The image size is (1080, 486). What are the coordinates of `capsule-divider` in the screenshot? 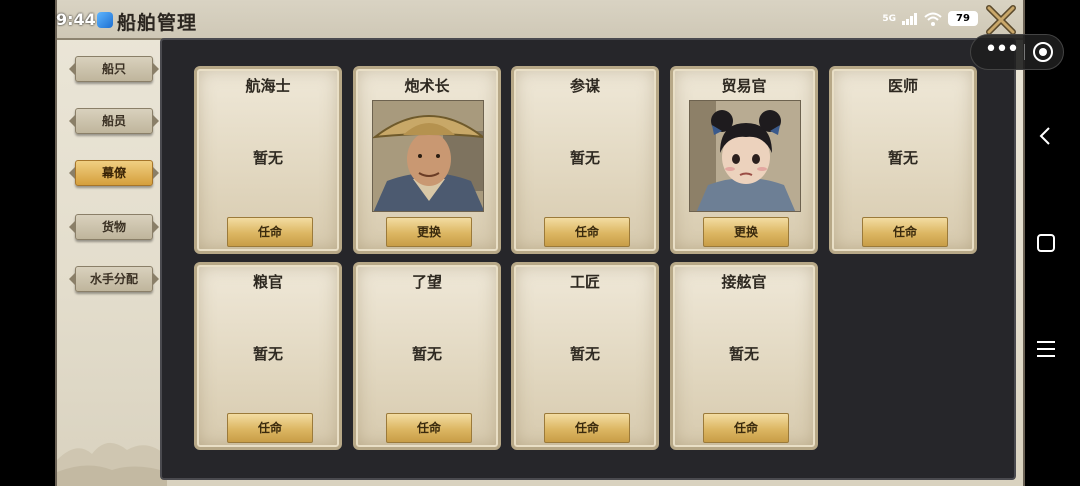 It's located at (1024, 52).